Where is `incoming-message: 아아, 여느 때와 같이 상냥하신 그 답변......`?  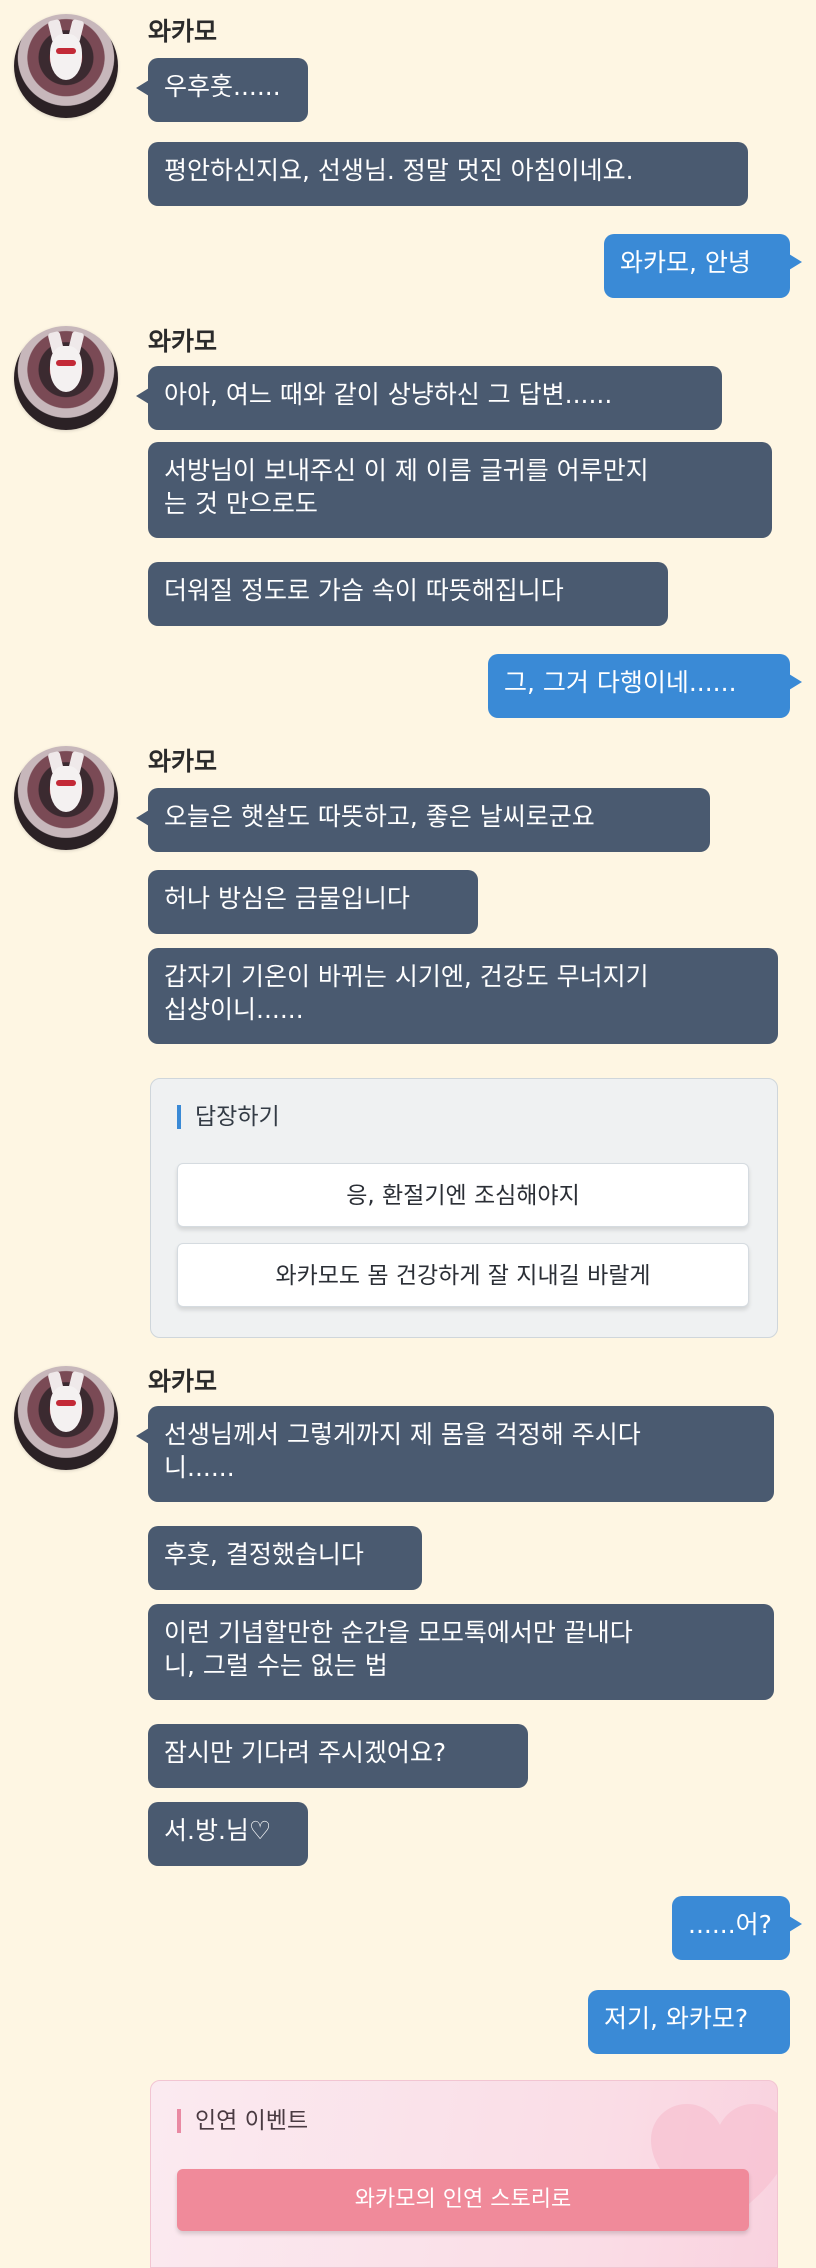
incoming-message: 아아, 여느 때와 같이 상냥하신 그 답변...... is located at coordinates (429, 398).